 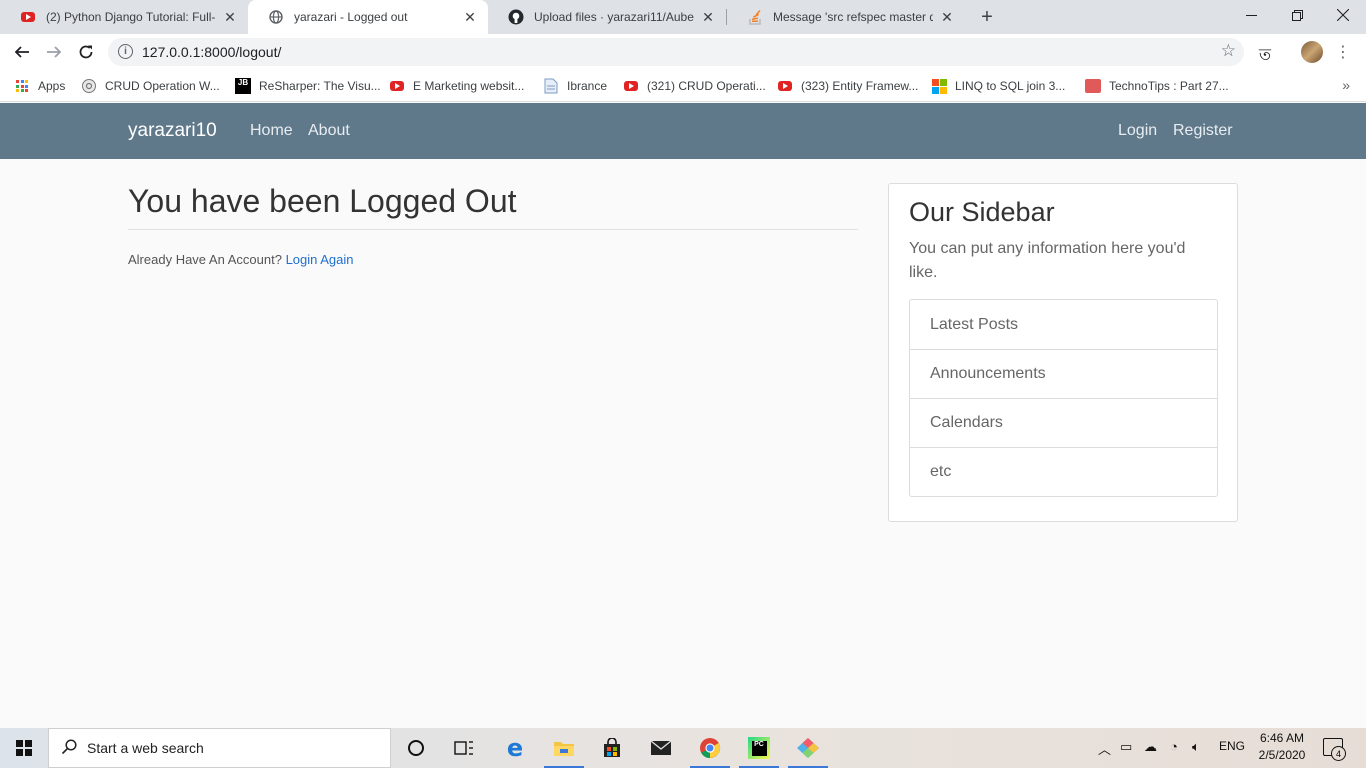 I want to click on taskbar-pycharm: PC, so click(x=759, y=748).